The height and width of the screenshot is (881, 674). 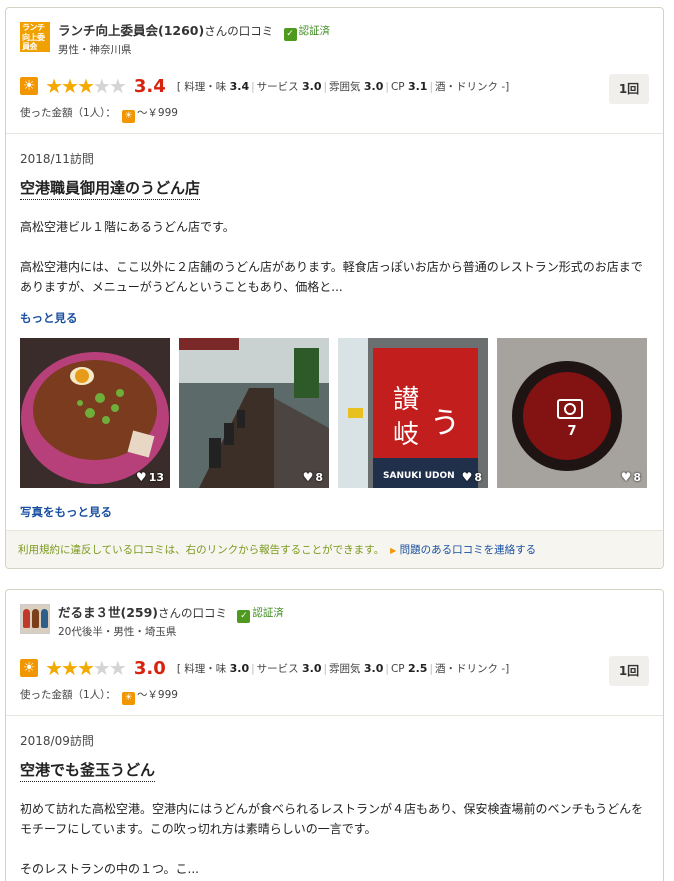 What do you see at coordinates (277, 86) in the screenshot?
I see `service-label: サービス` at bounding box center [277, 86].